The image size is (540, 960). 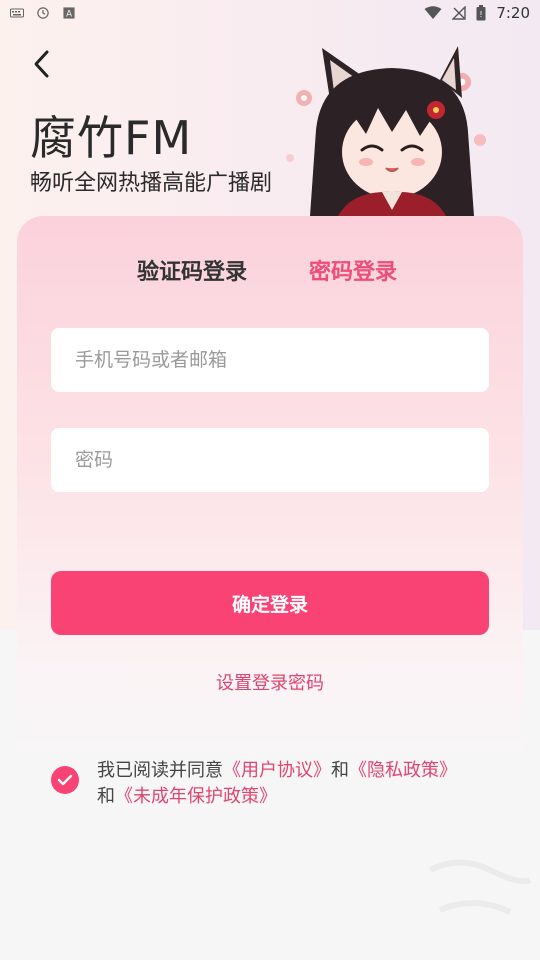 What do you see at coordinates (111, 138) in the screenshot?
I see `brand-title: 腐竹FM` at bounding box center [111, 138].